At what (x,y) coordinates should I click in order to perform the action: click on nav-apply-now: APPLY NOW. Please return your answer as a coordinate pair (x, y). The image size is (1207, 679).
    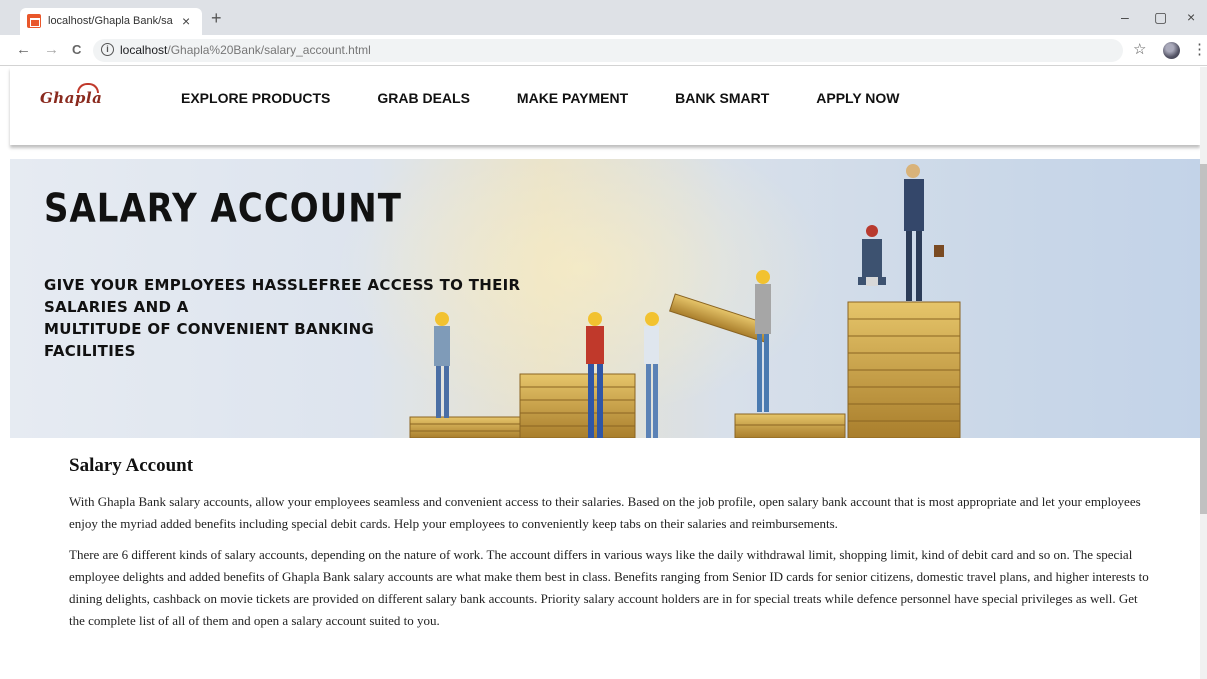
    Looking at the image, I should click on (857, 98).